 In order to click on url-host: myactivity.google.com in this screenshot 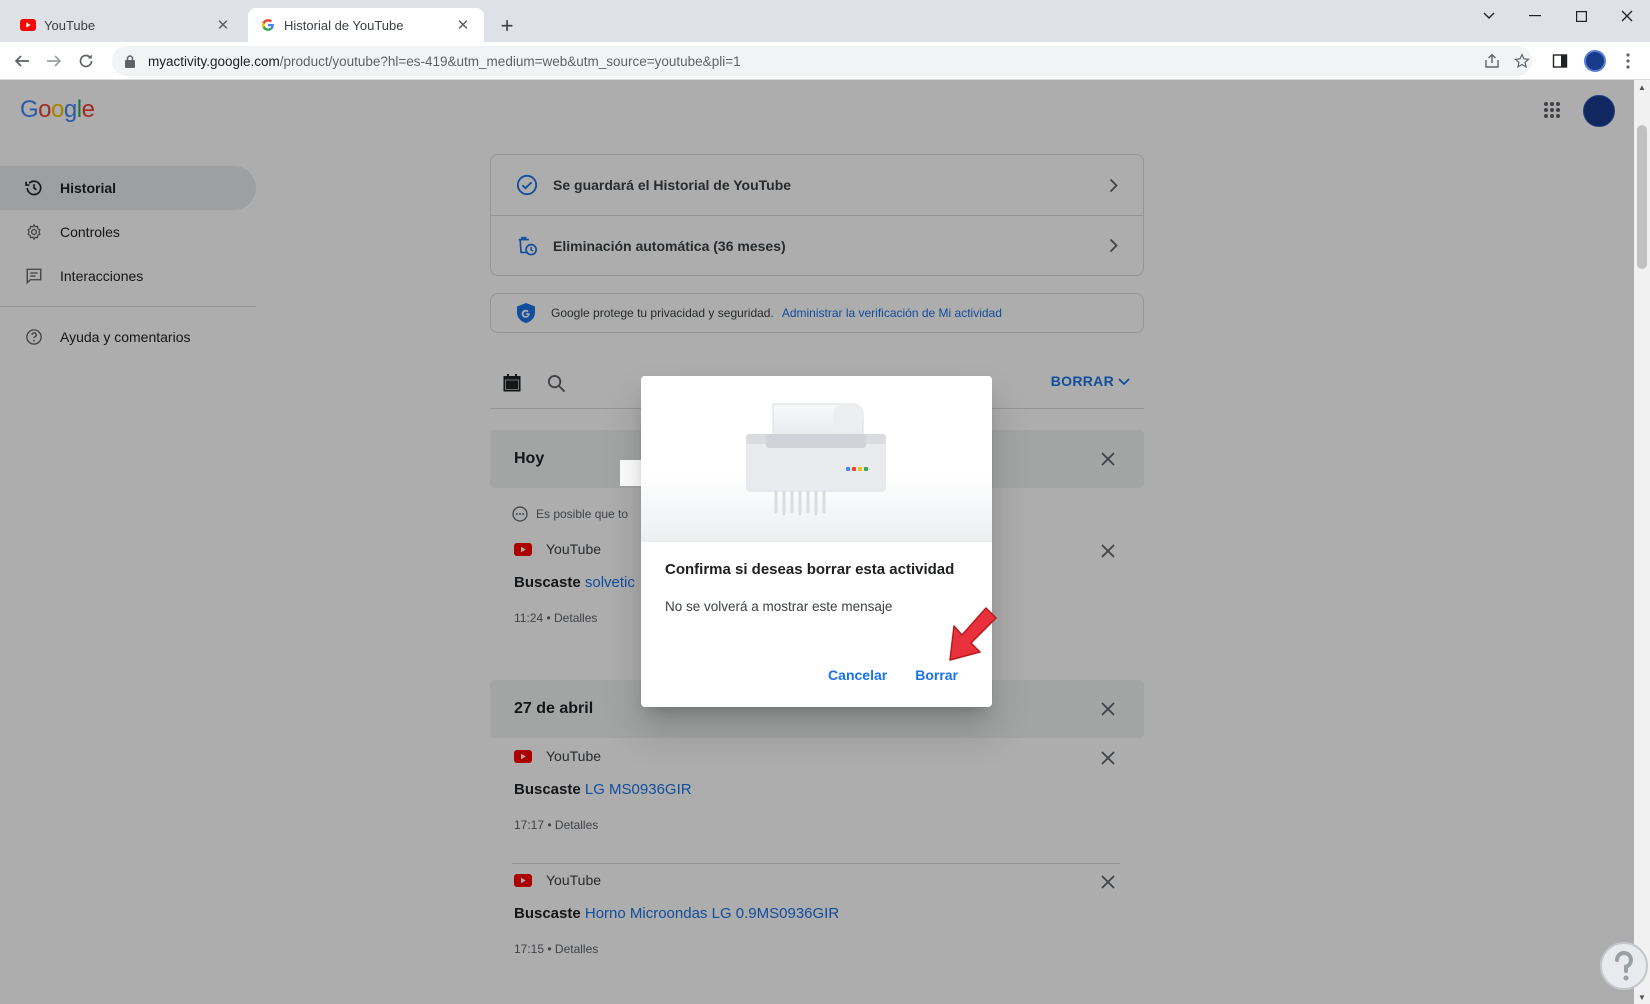, I will do `click(214, 61)`.